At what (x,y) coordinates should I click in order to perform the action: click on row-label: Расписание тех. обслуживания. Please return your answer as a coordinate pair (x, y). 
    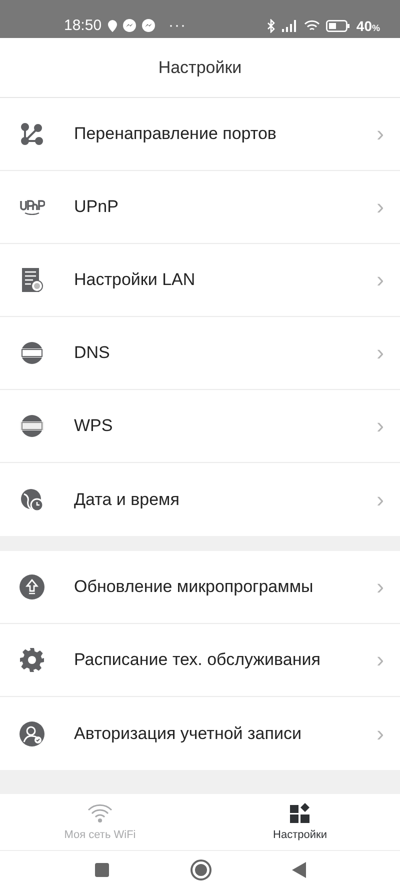
    Looking at the image, I should click on (198, 660).